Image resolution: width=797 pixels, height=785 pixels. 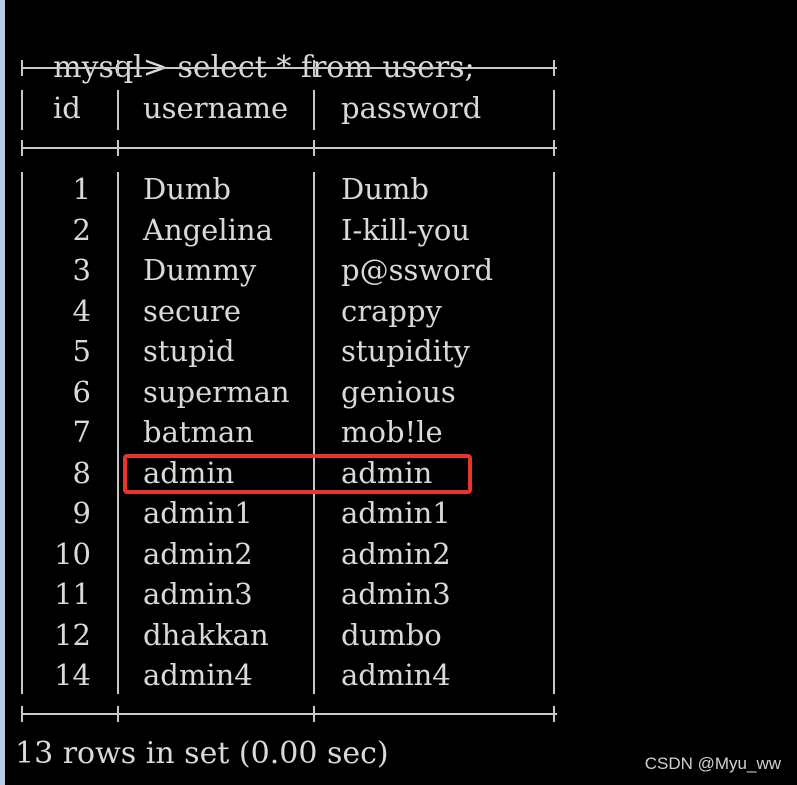 I want to click on row-username: Dummy, so click(x=200, y=270).